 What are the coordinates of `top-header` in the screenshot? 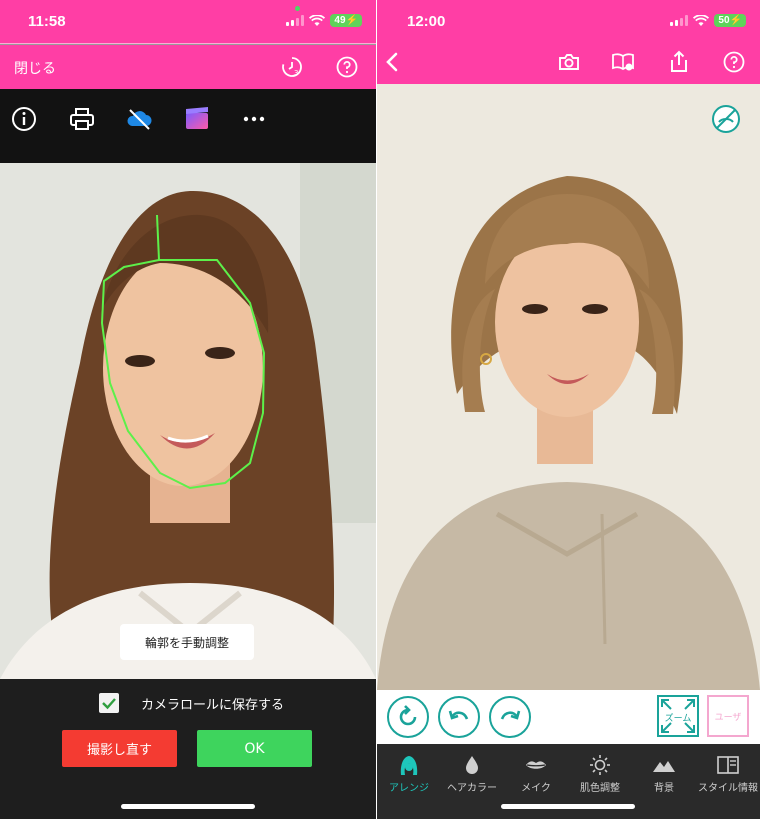 It's located at (568, 62).